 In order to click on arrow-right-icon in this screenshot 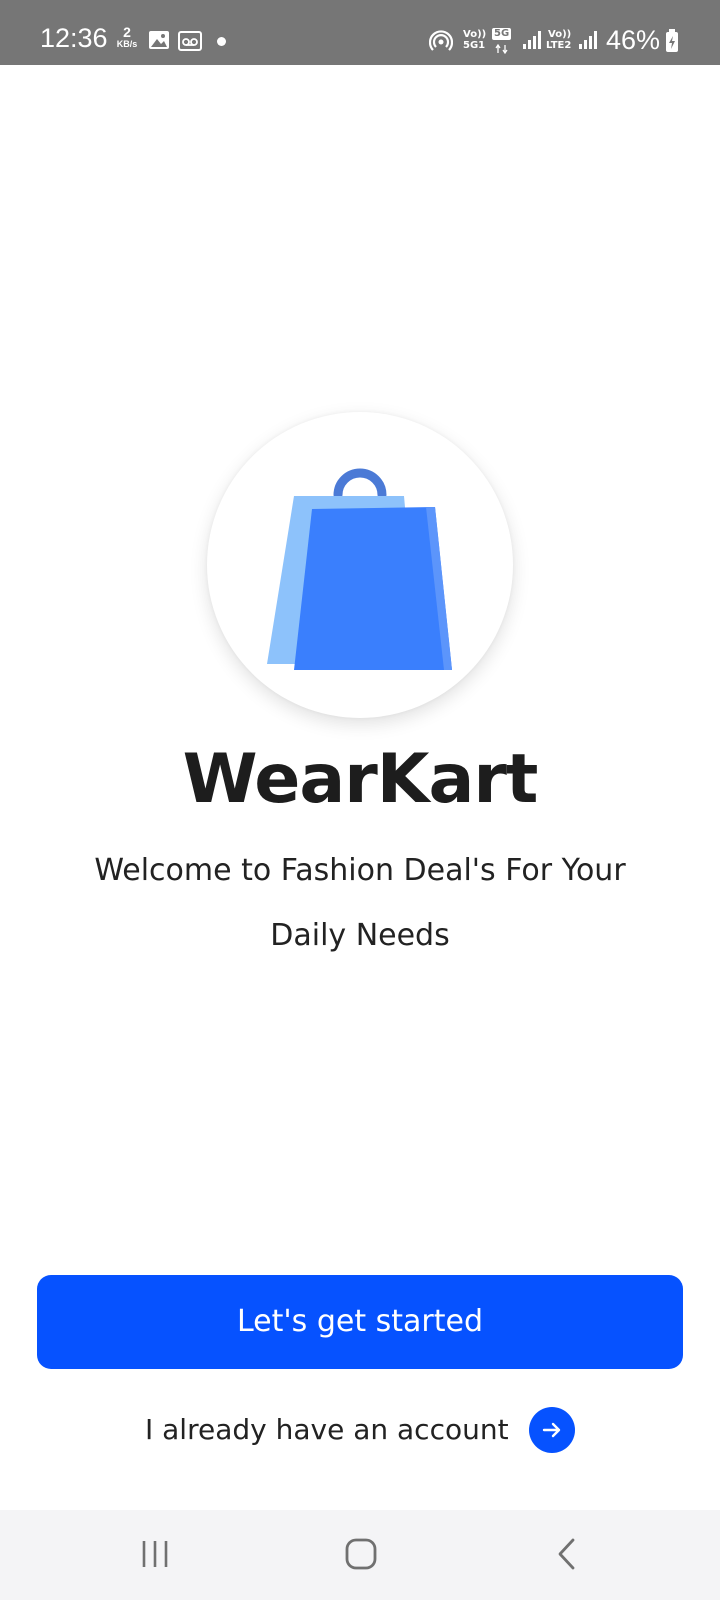, I will do `click(552, 1430)`.